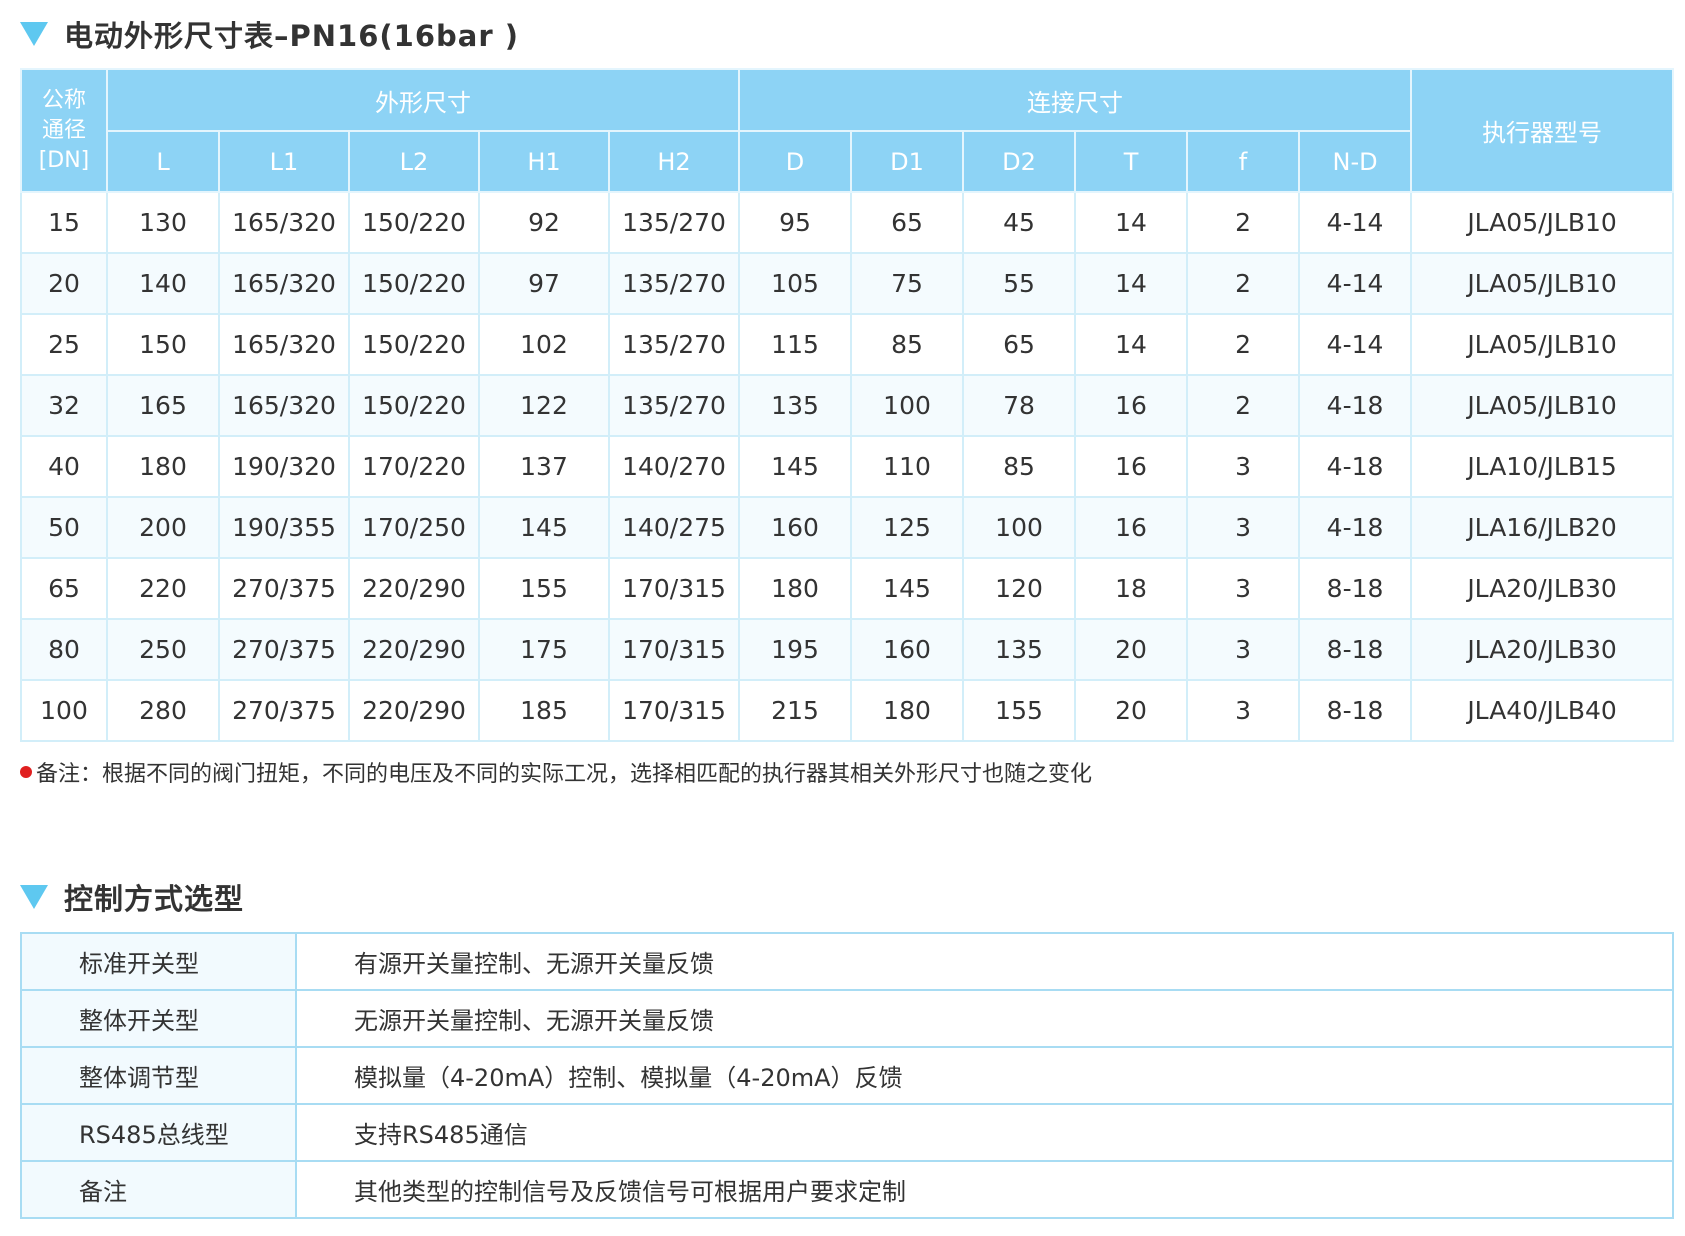 The height and width of the screenshot is (1236, 1685). Describe the element at coordinates (544, 466) in the screenshot. I see `table-cell: 137` at that location.